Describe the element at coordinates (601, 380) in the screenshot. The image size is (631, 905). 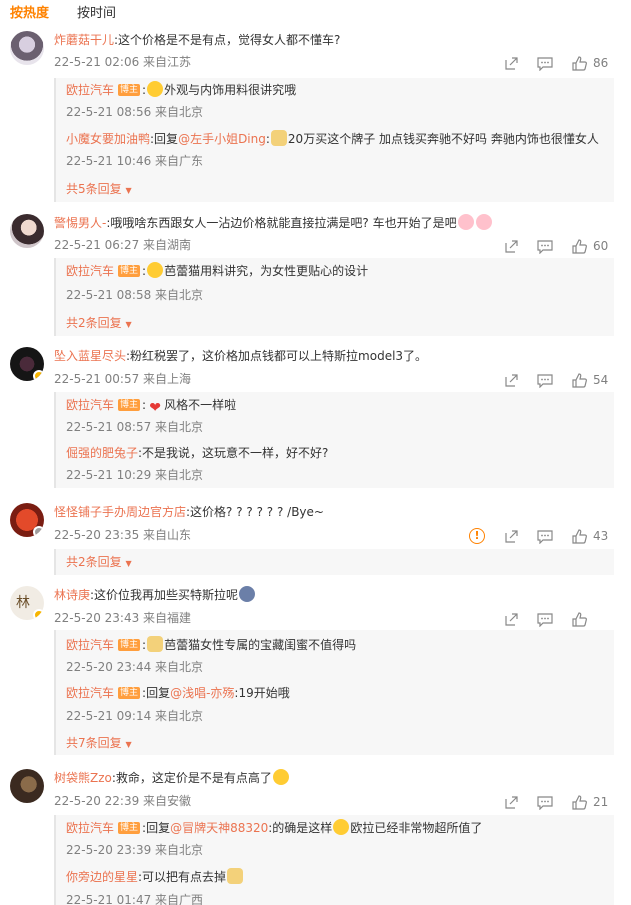
I see `like-count: 54` at that location.